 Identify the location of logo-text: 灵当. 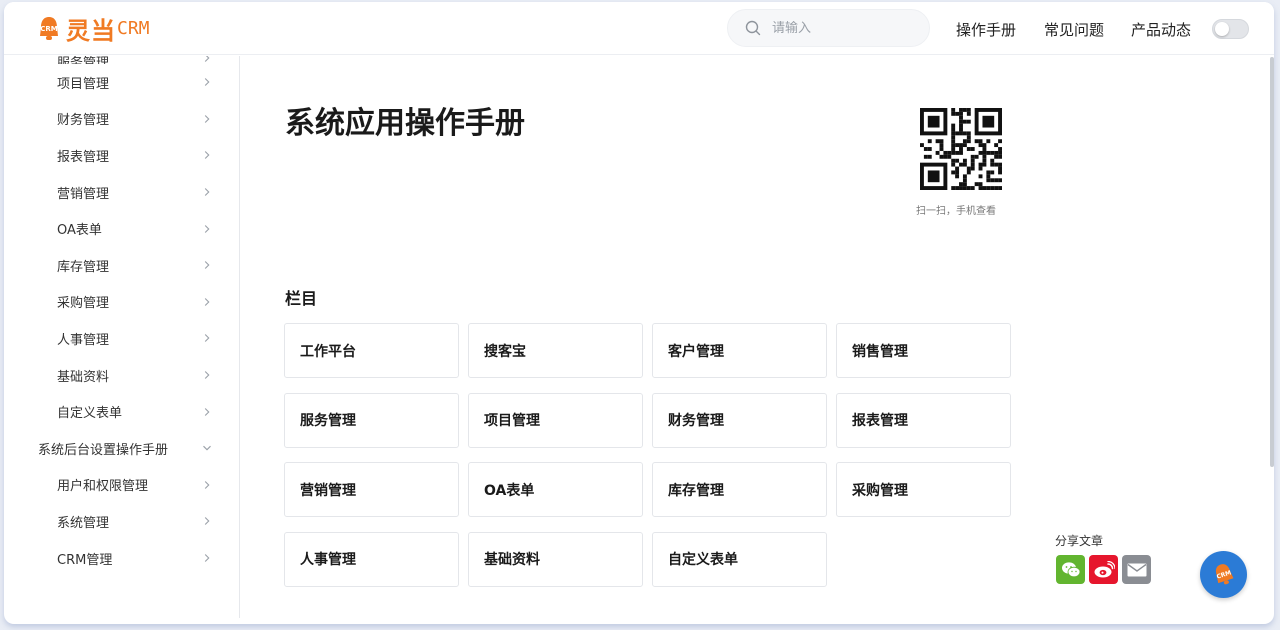
(91, 31).